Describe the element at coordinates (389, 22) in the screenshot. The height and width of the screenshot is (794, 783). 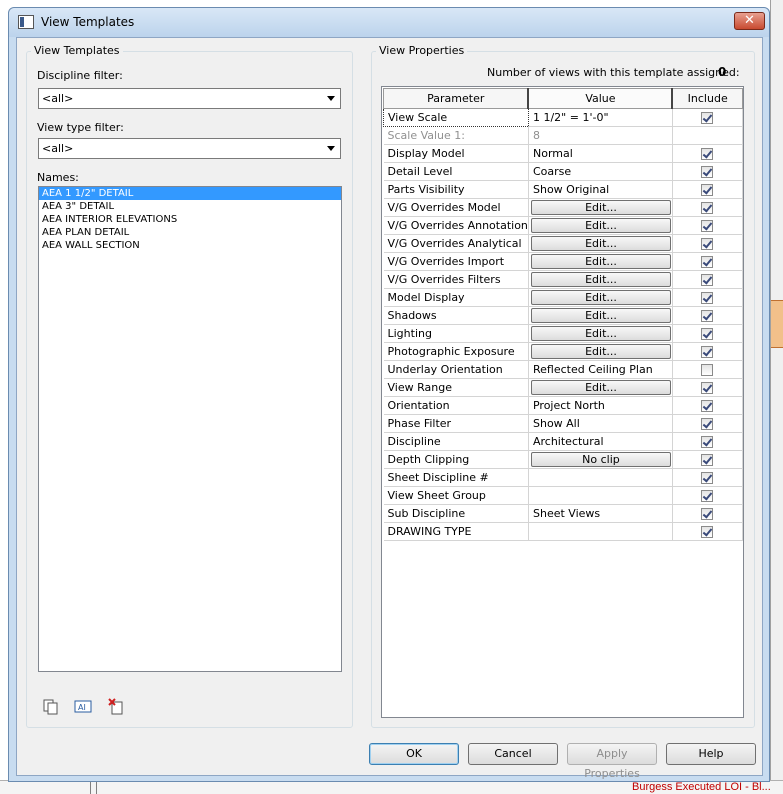
I see `title-bar: View Templates ✕` at that location.